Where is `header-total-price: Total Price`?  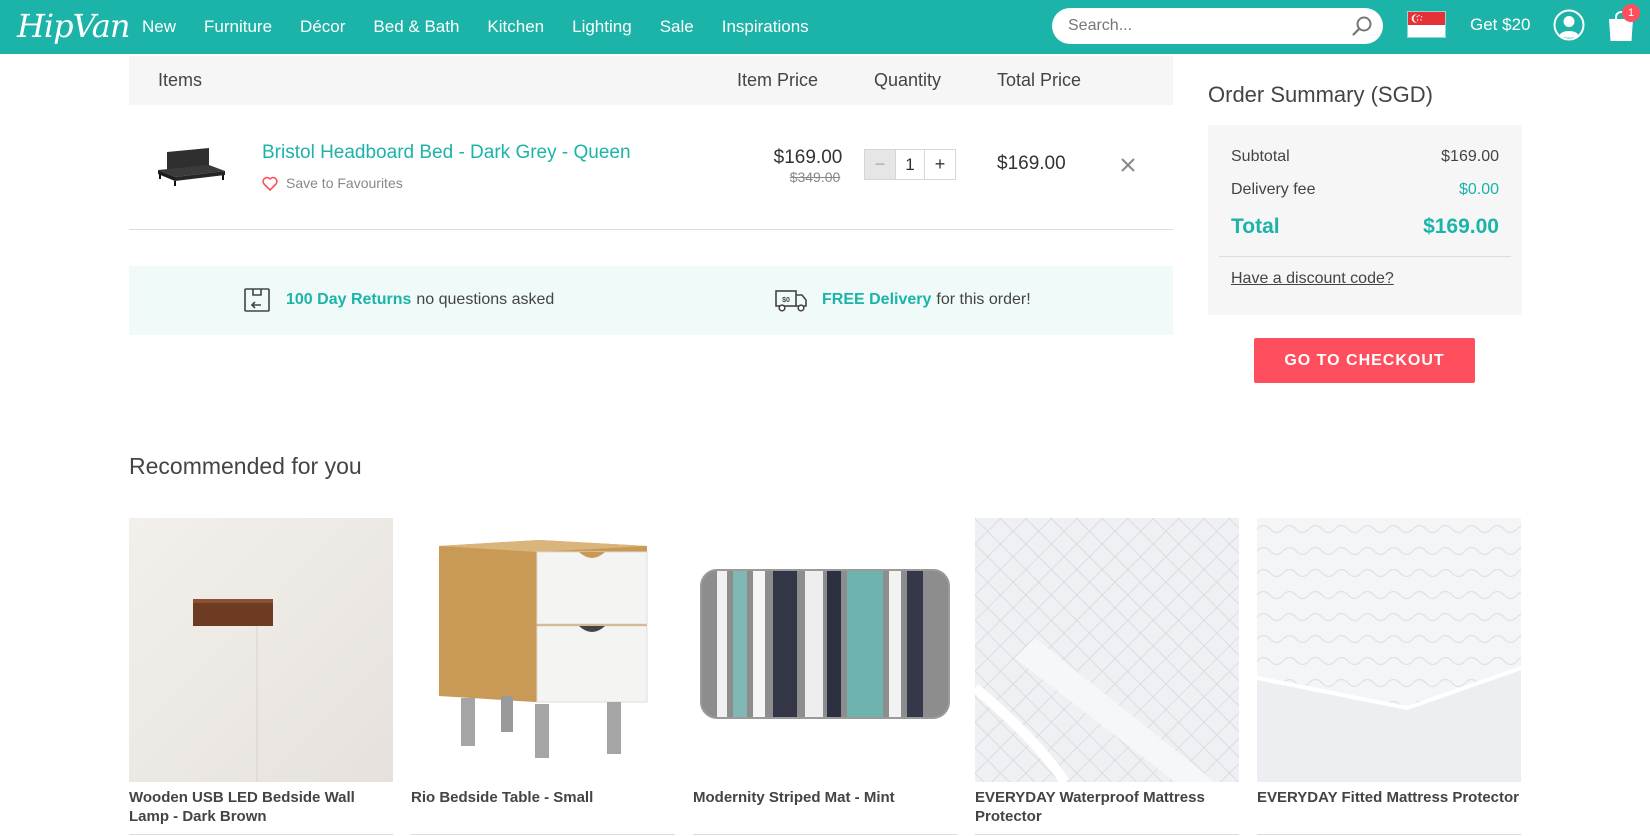 header-total-price: Total Price is located at coordinates (1039, 80).